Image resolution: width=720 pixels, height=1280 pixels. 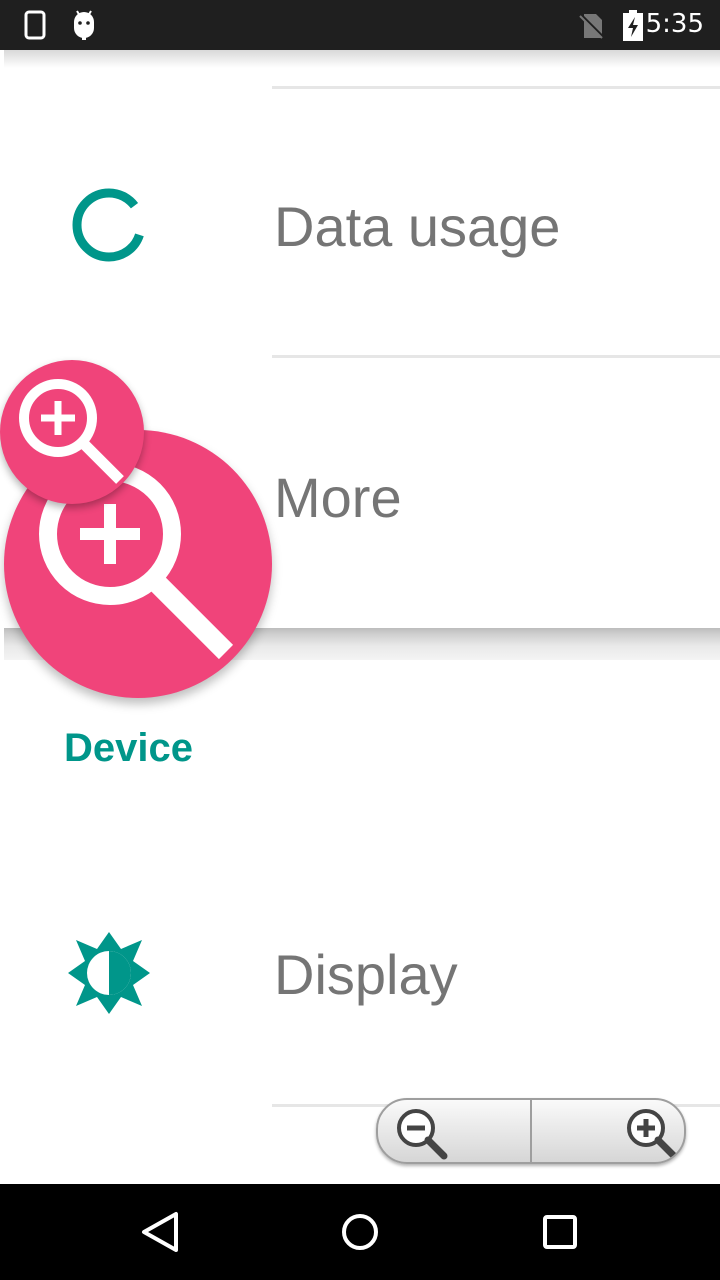 What do you see at coordinates (608, 1131) in the screenshot?
I see `zoom-in-button` at bounding box center [608, 1131].